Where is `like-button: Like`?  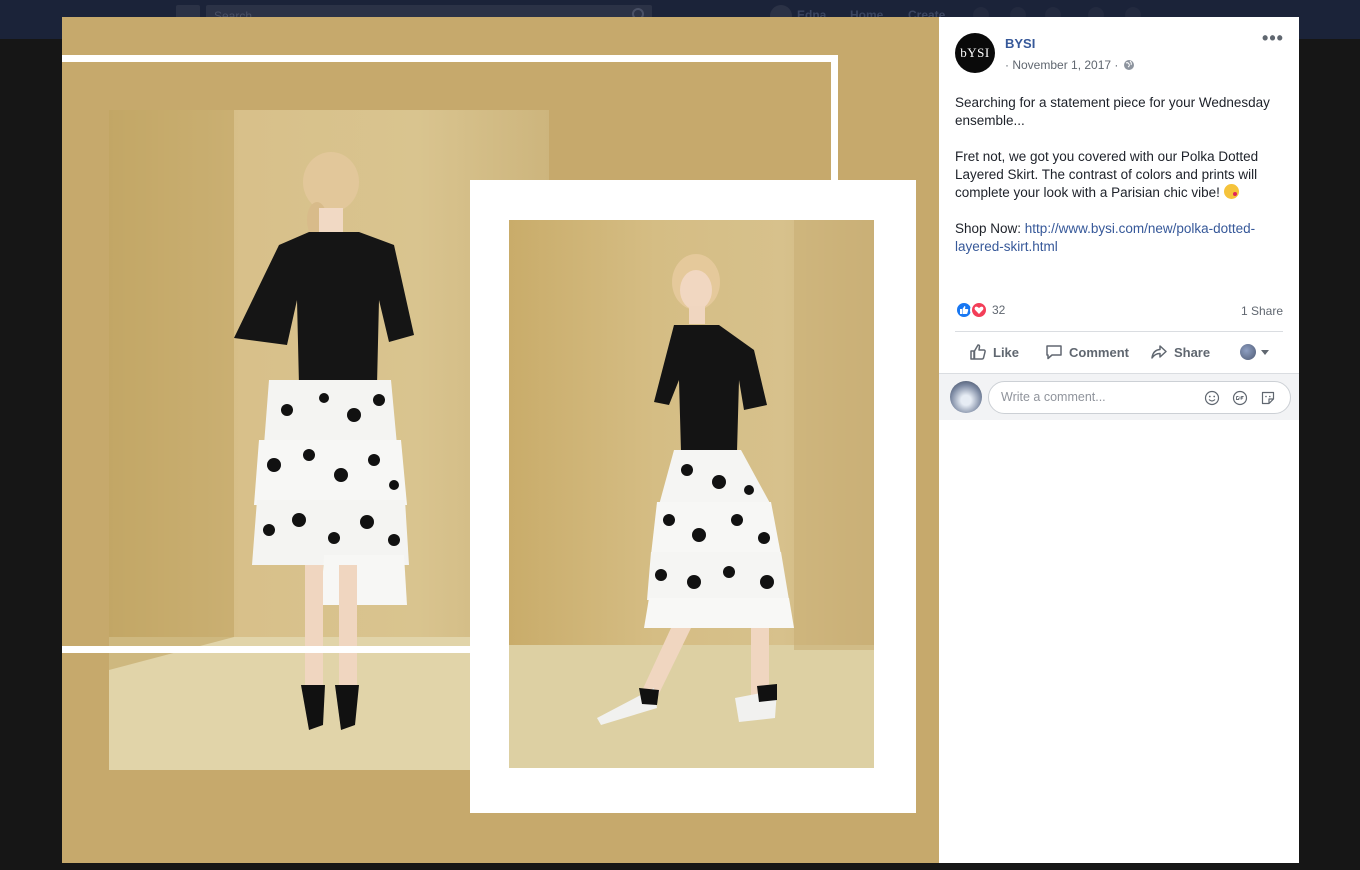 like-button: Like is located at coordinates (994, 352).